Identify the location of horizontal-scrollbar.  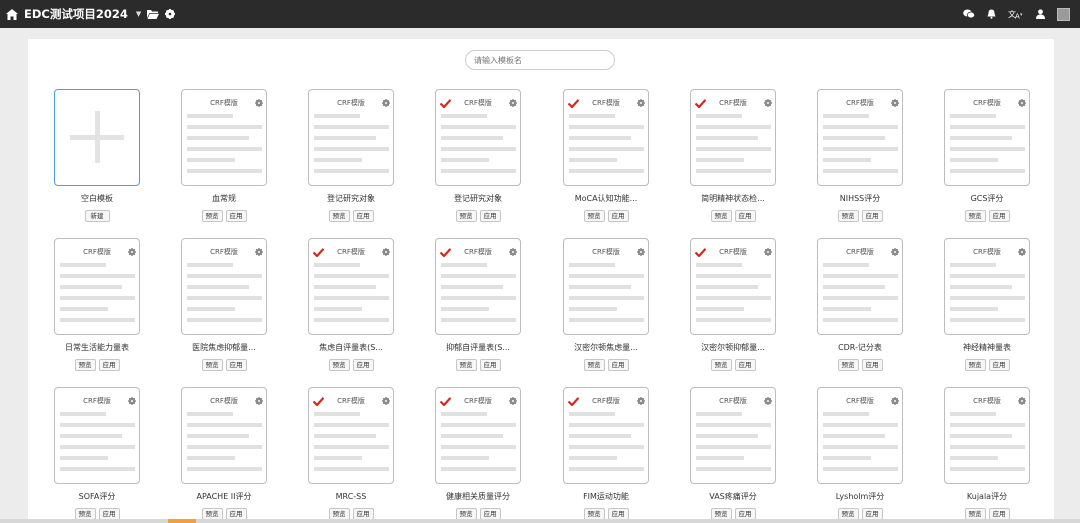
(540, 521).